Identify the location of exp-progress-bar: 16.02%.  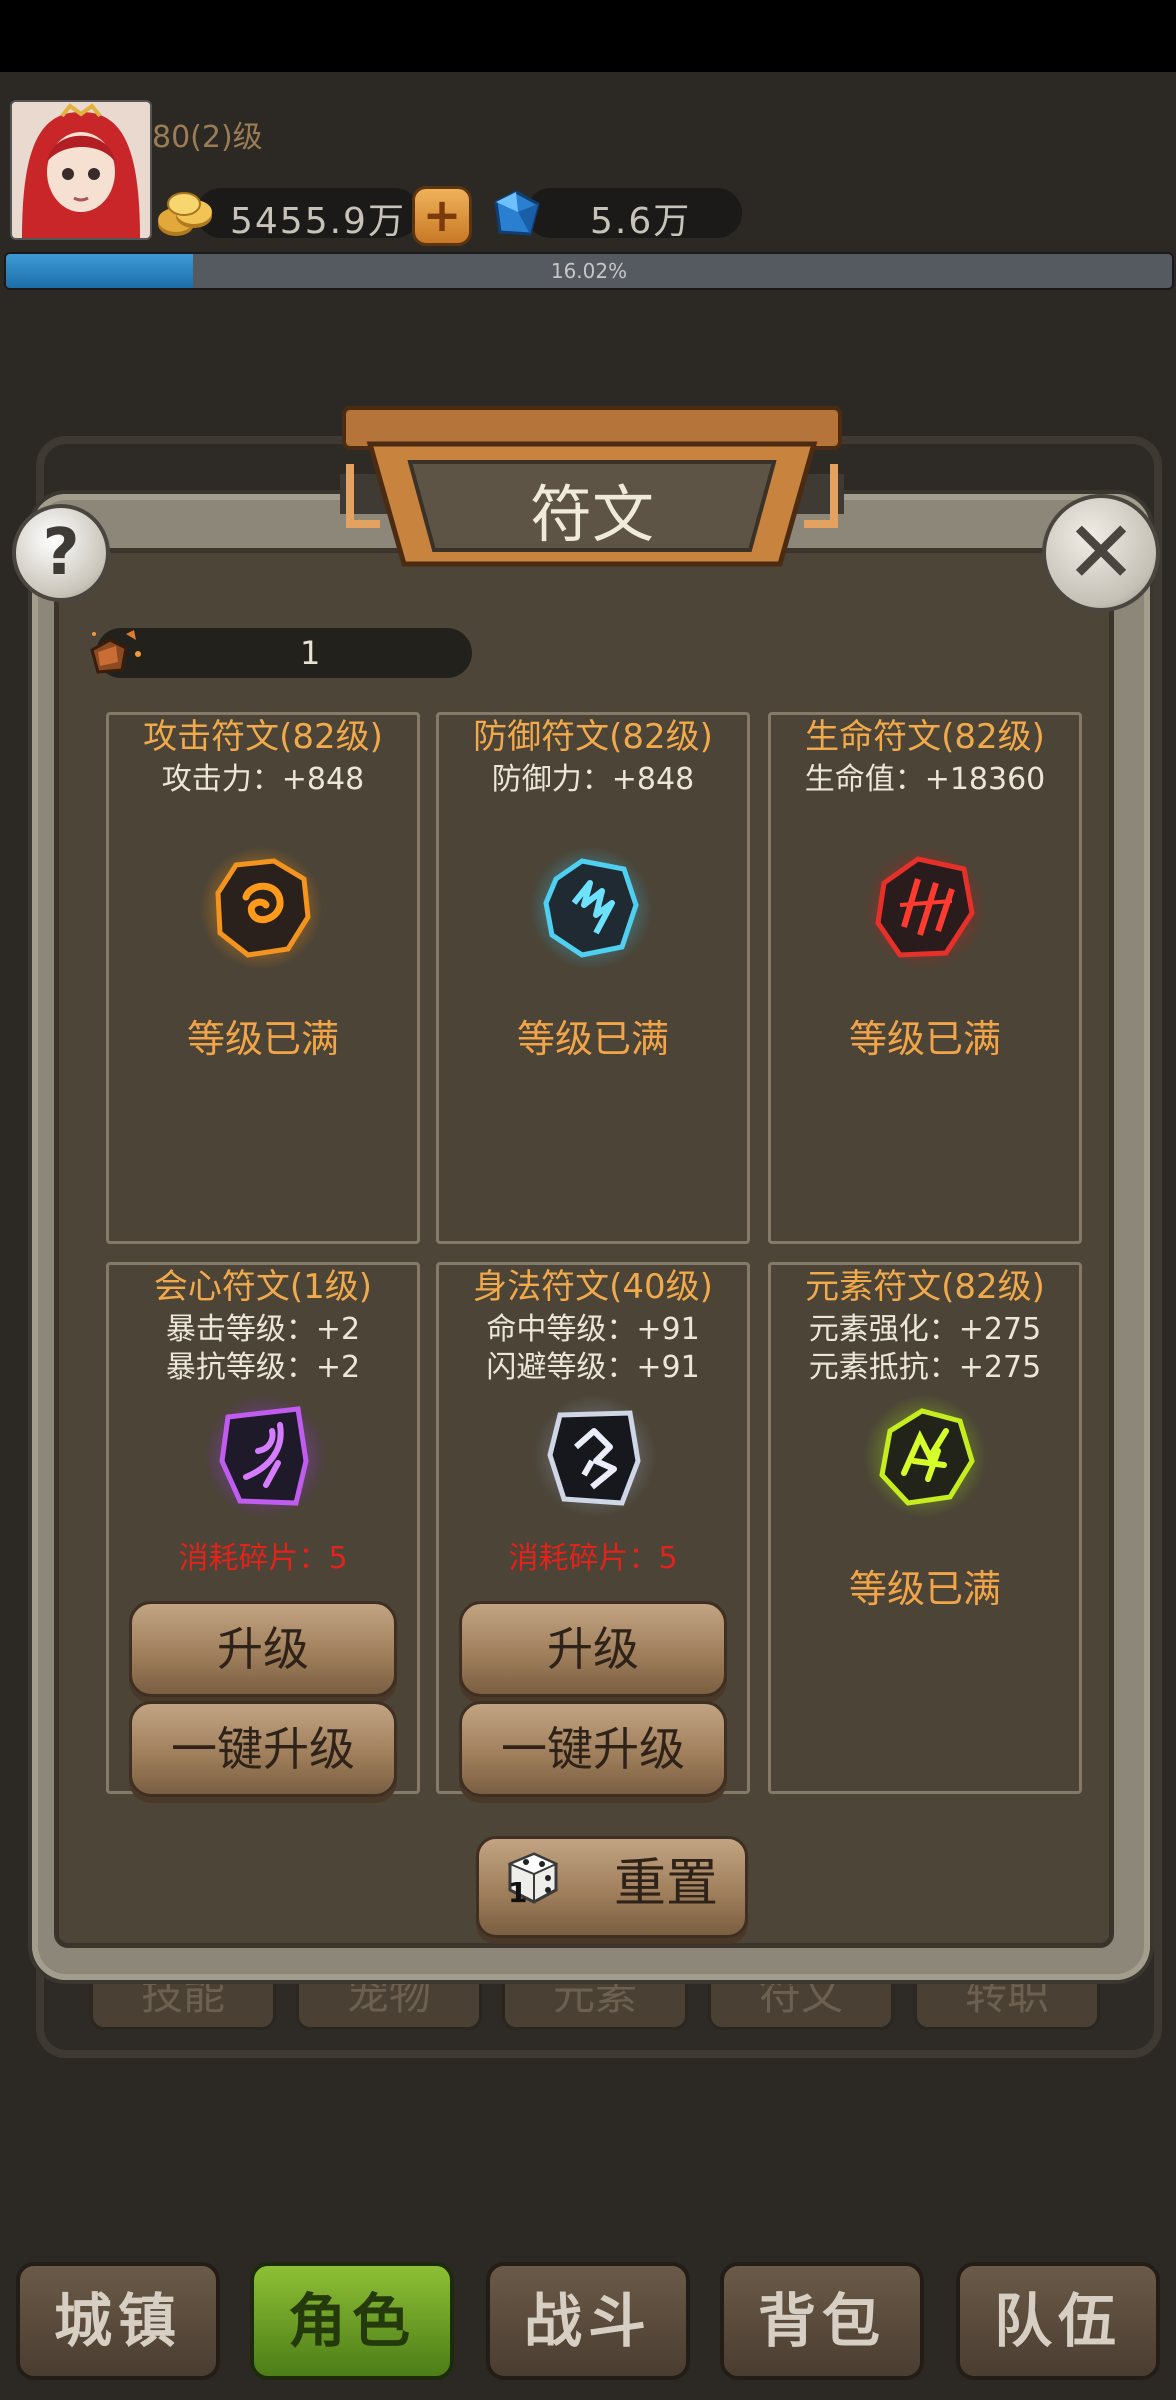
(589, 271).